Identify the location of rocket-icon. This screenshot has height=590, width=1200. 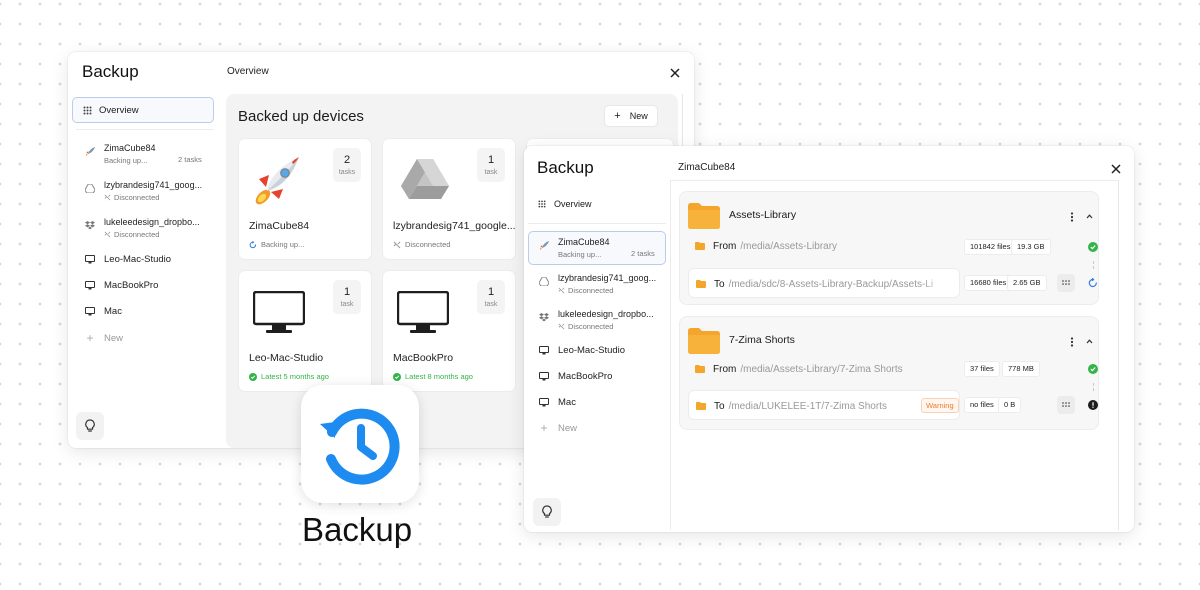
(544, 245).